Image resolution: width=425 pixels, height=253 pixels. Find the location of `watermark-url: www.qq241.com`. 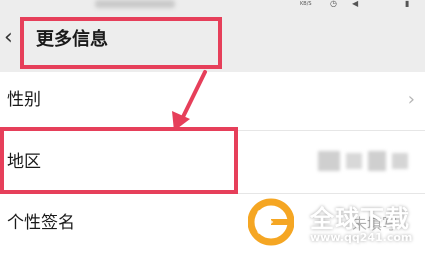

watermark-url: www.qq241.com is located at coordinates (361, 237).